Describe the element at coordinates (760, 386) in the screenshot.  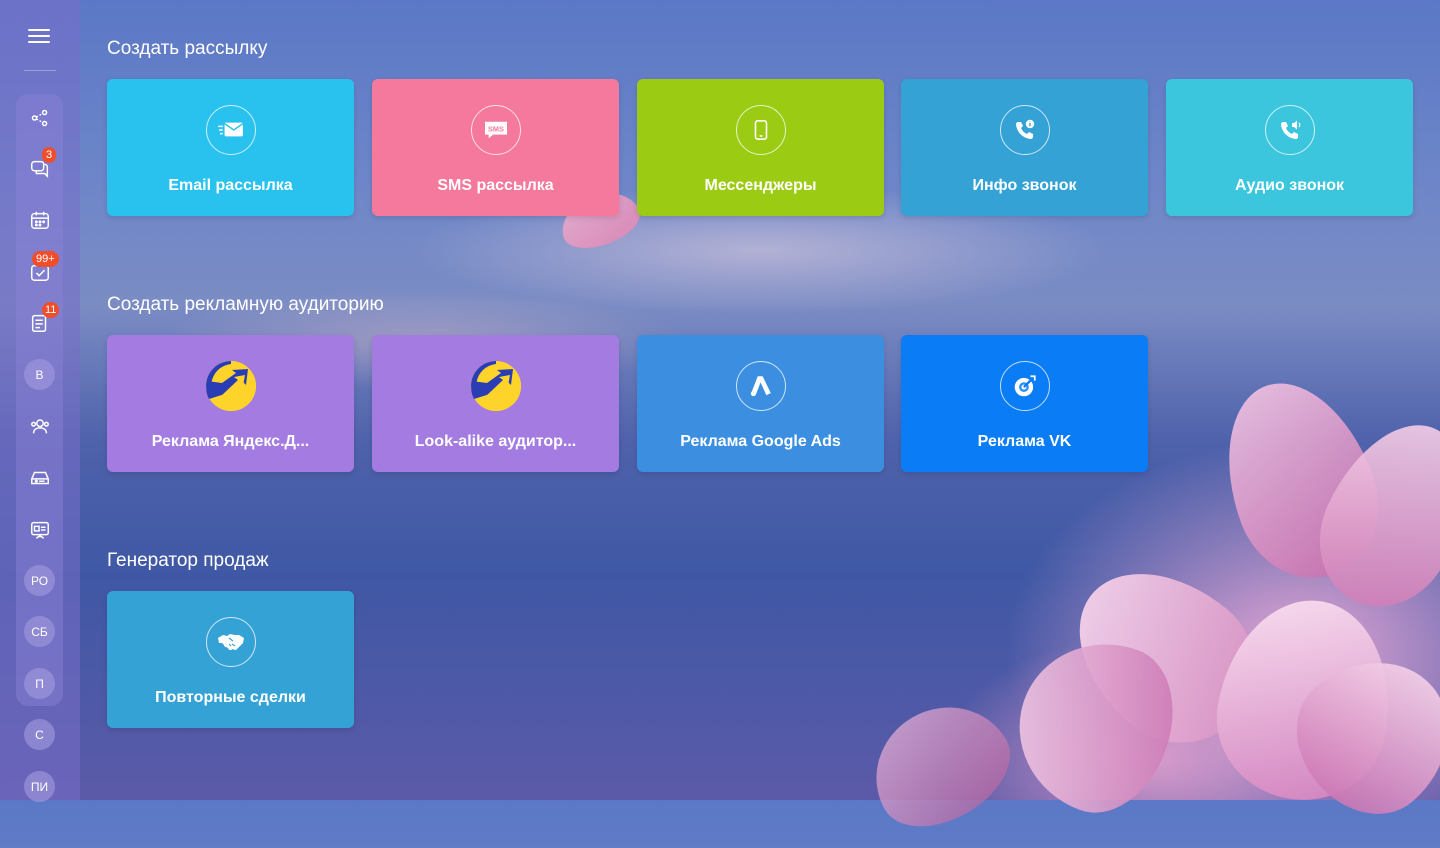
I see `google-ads-icon` at that location.